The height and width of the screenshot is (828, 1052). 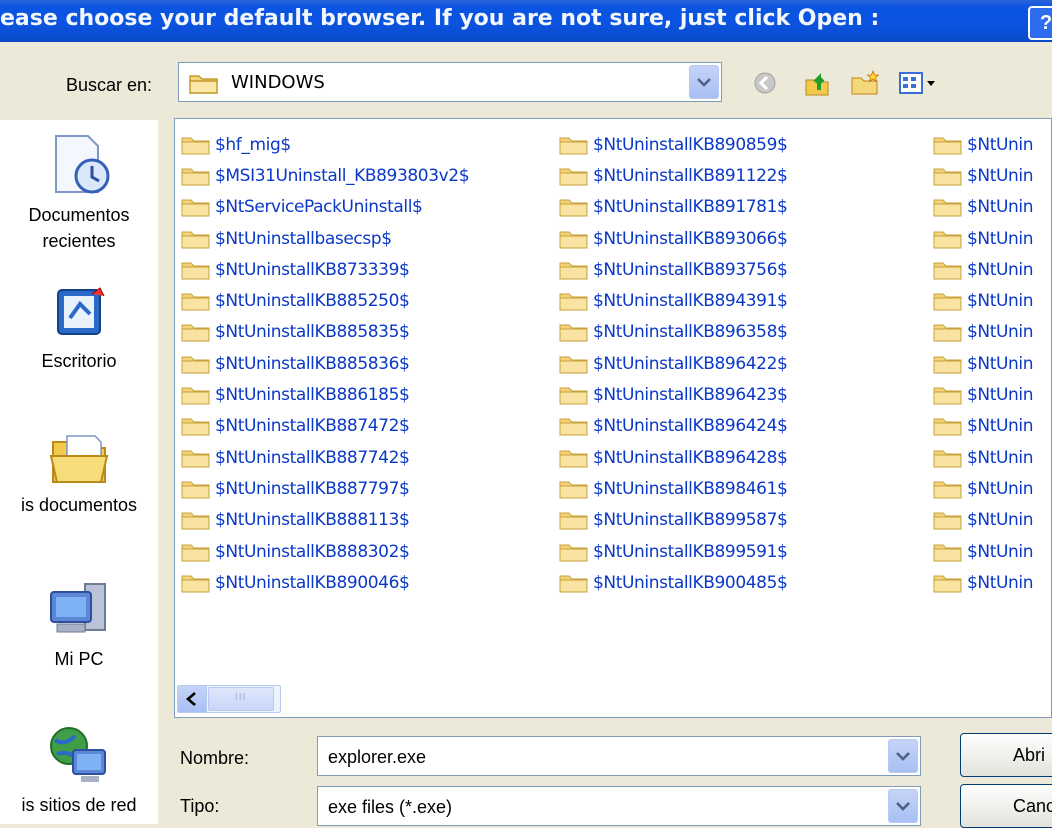 I want to click on back-icon, so click(x=765, y=83).